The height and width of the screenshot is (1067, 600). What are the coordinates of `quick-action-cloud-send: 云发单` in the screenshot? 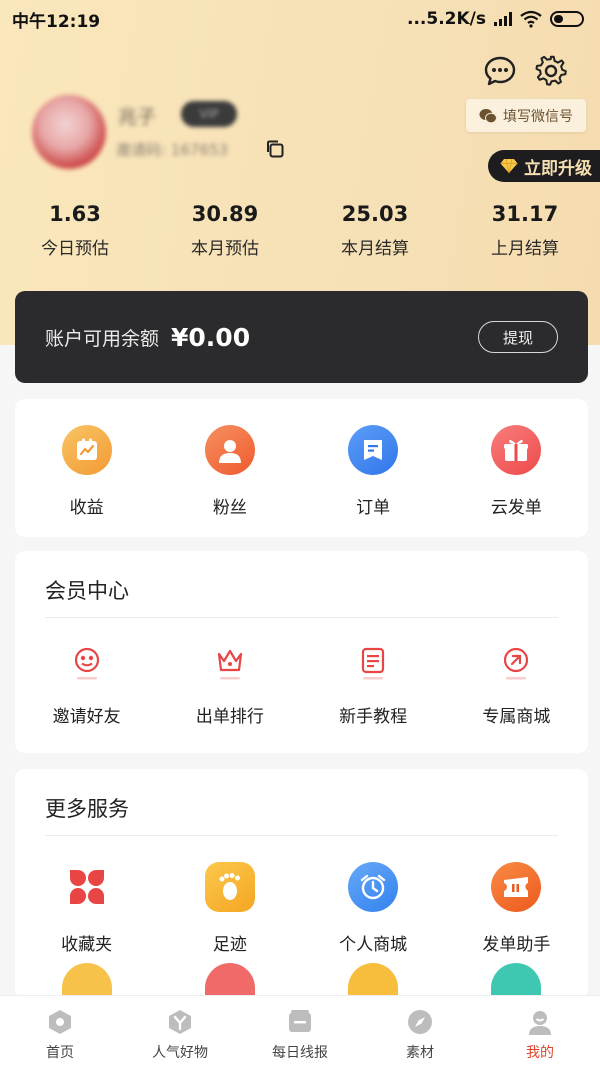 It's located at (516, 471).